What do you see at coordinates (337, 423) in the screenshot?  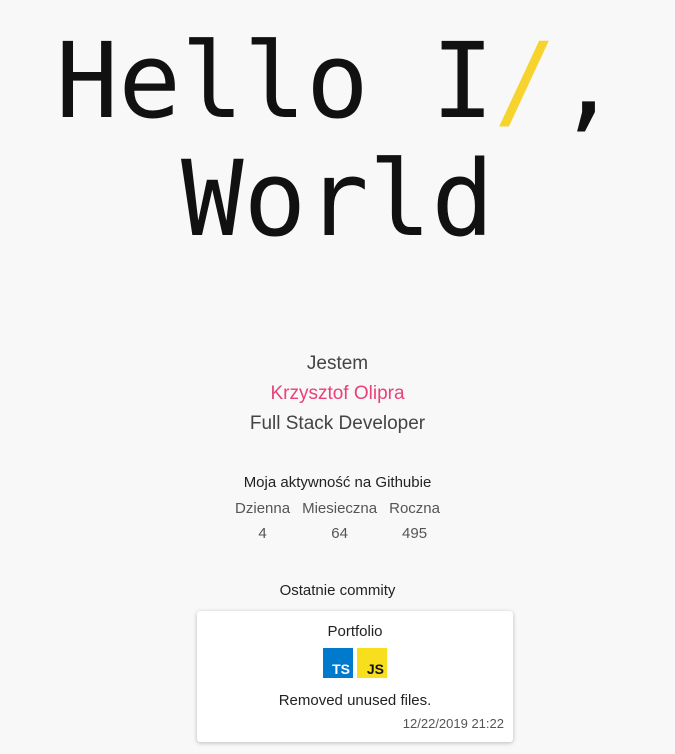 I see `author-role: Full Stack Developer` at bounding box center [337, 423].